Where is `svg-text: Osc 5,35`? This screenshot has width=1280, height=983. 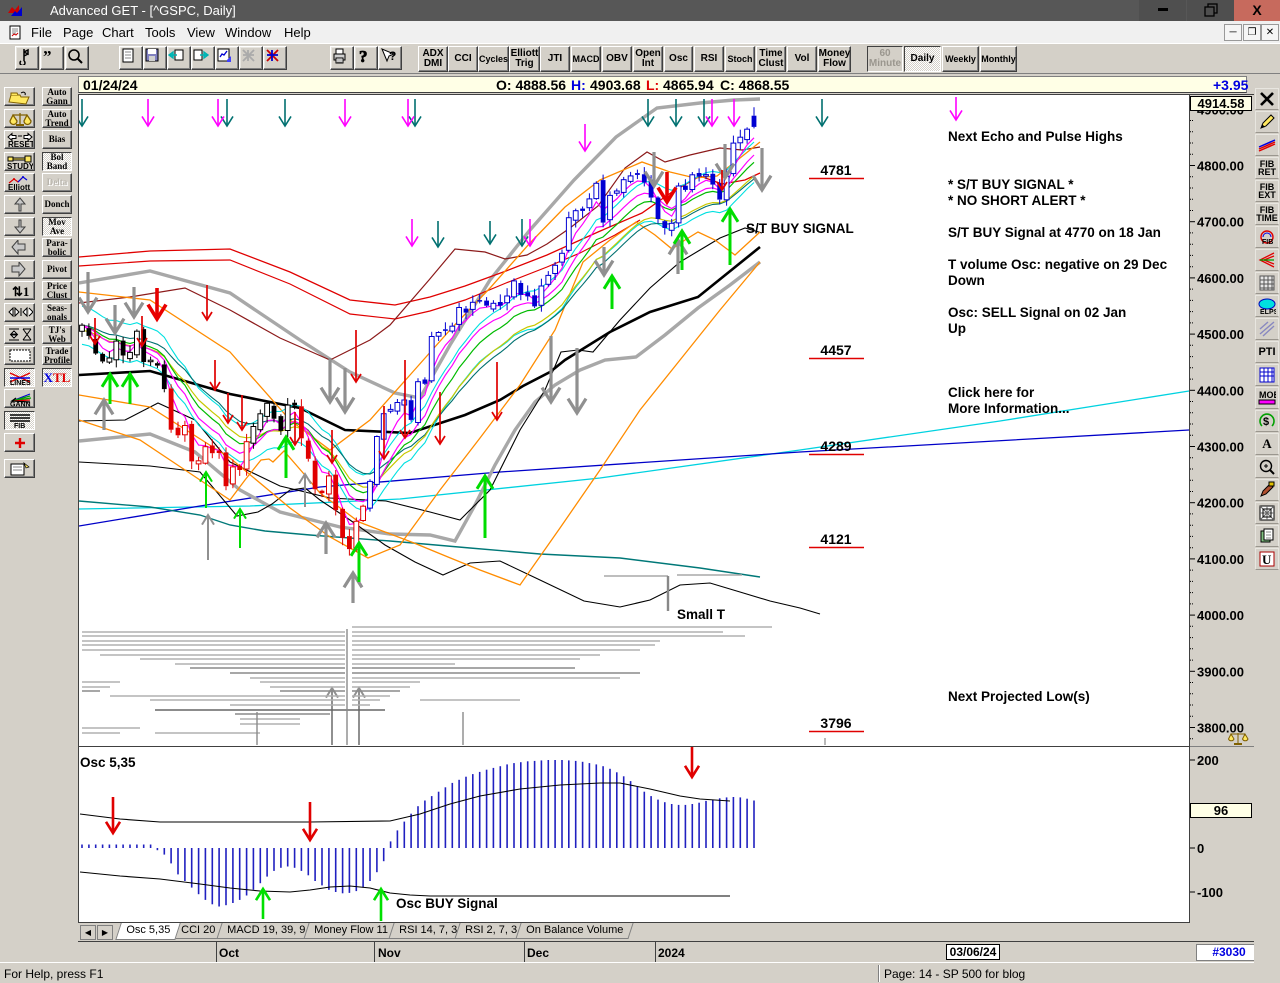
svg-text: Osc 5,35 is located at coordinates (108, 762).